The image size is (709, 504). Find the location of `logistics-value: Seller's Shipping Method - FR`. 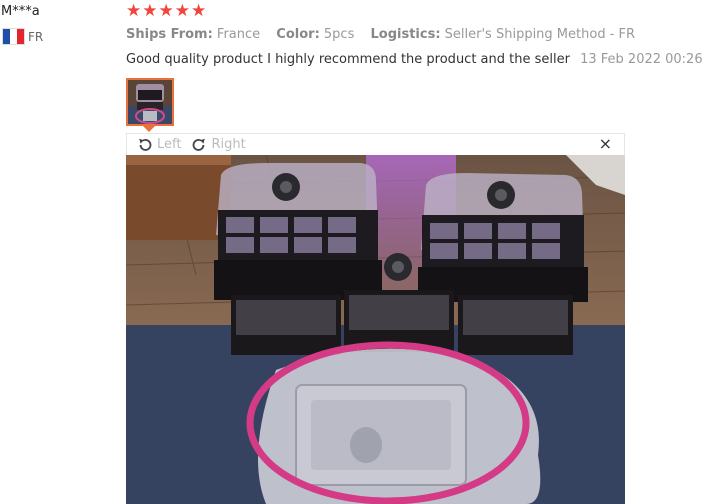

logistics-value: Seller's Shipping Method - FR is located at coordinates (540, 34).